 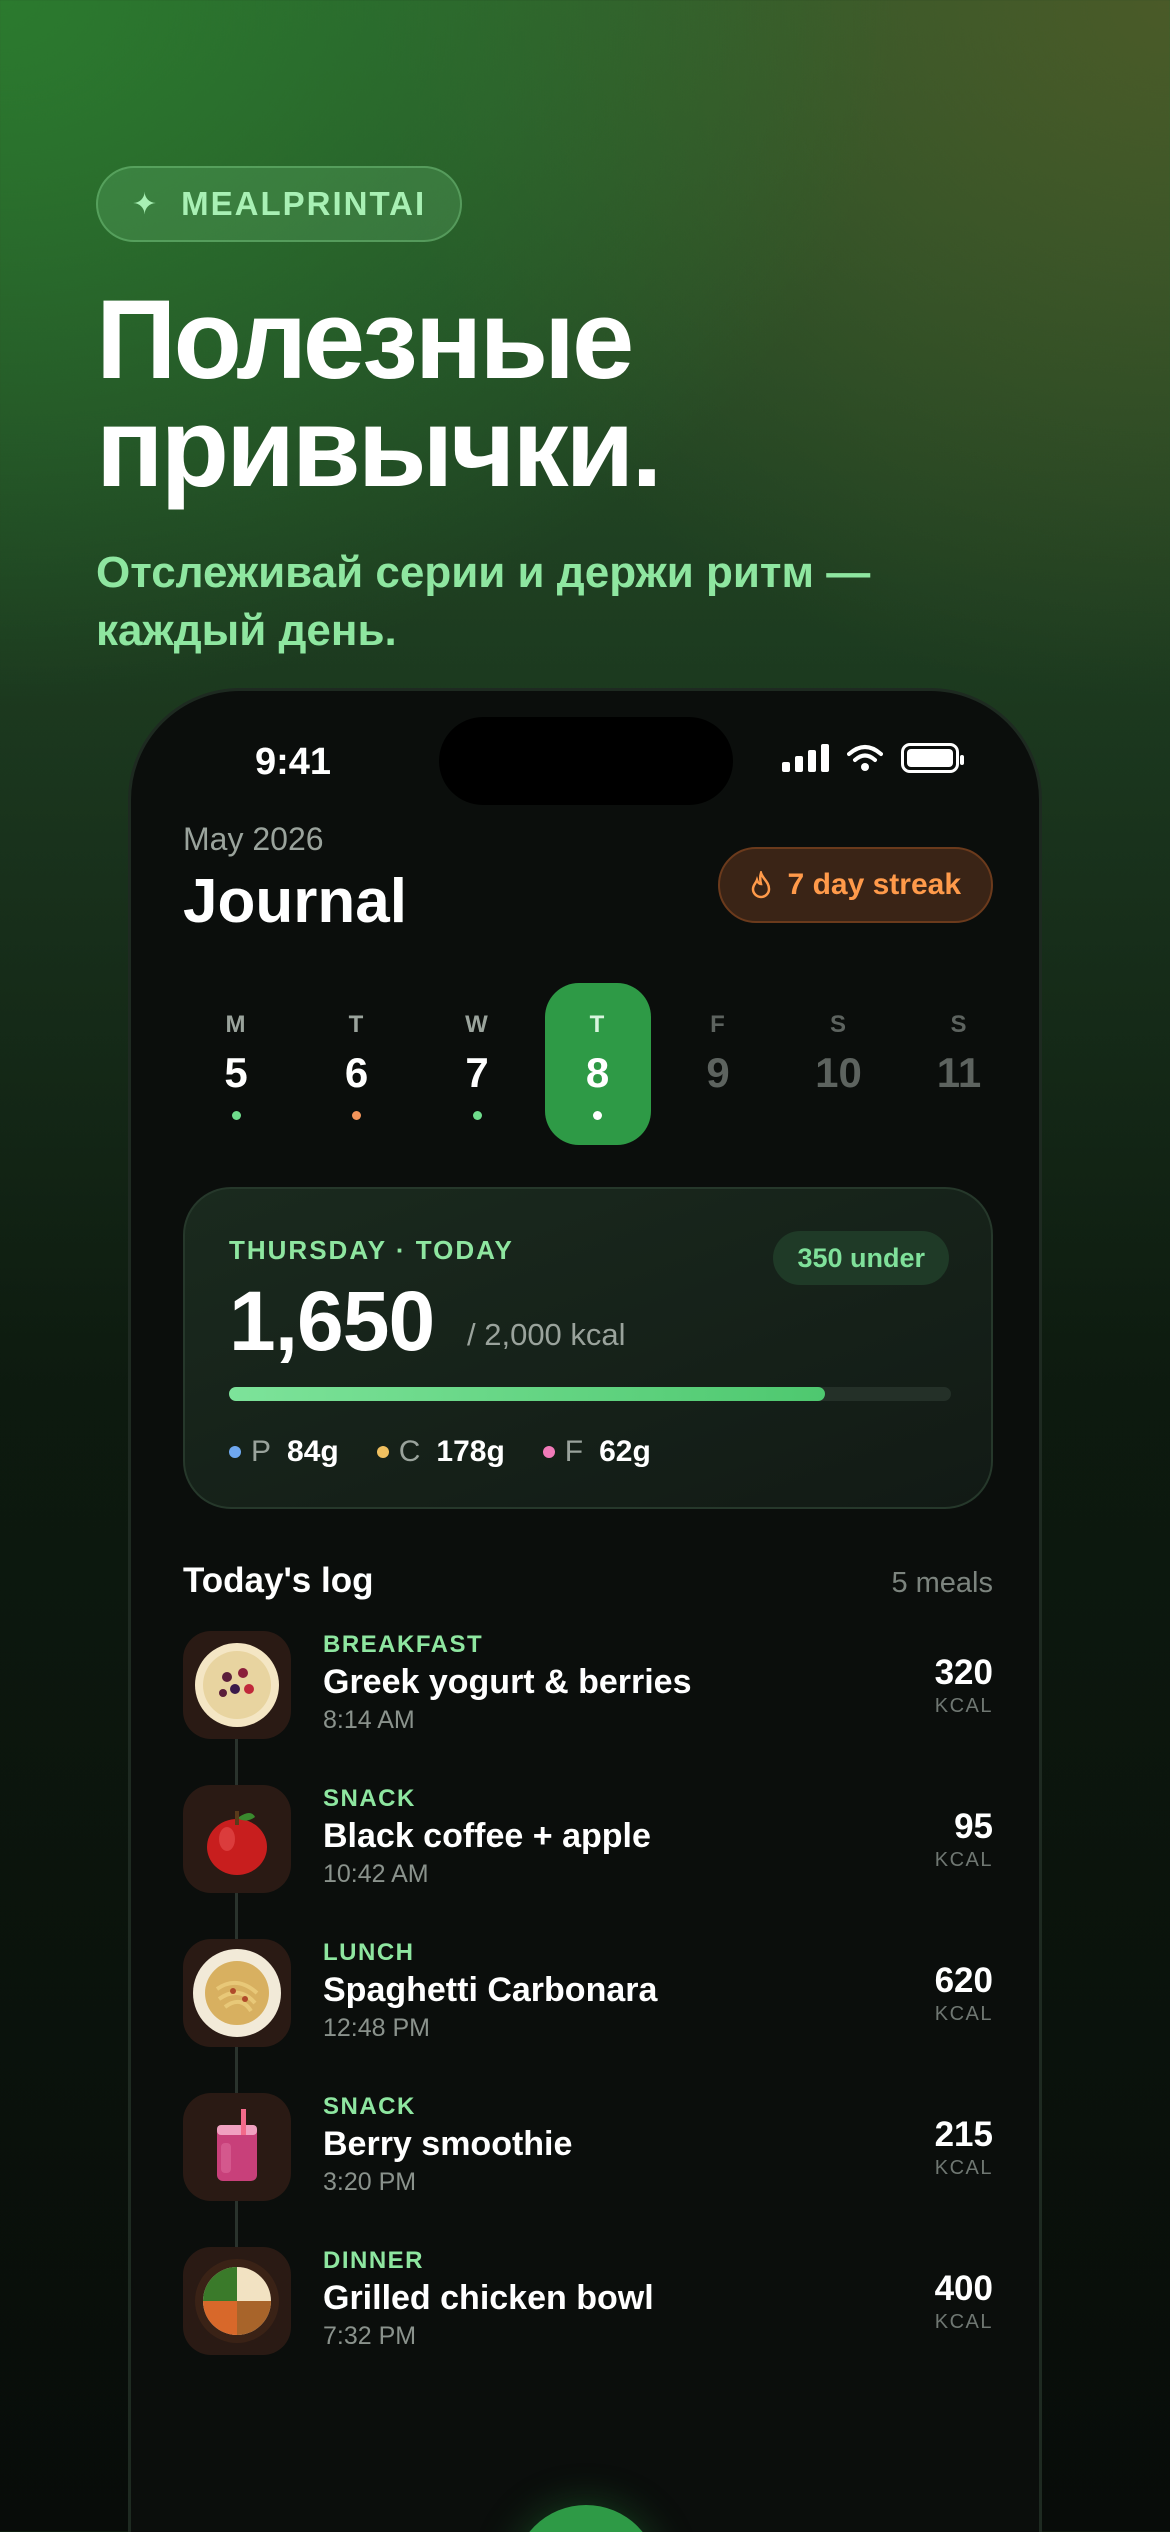 What do you see at coordinates (597, 1072) in the screenshot?
I see `day-number: 8` at bounding box center [597, 1072].